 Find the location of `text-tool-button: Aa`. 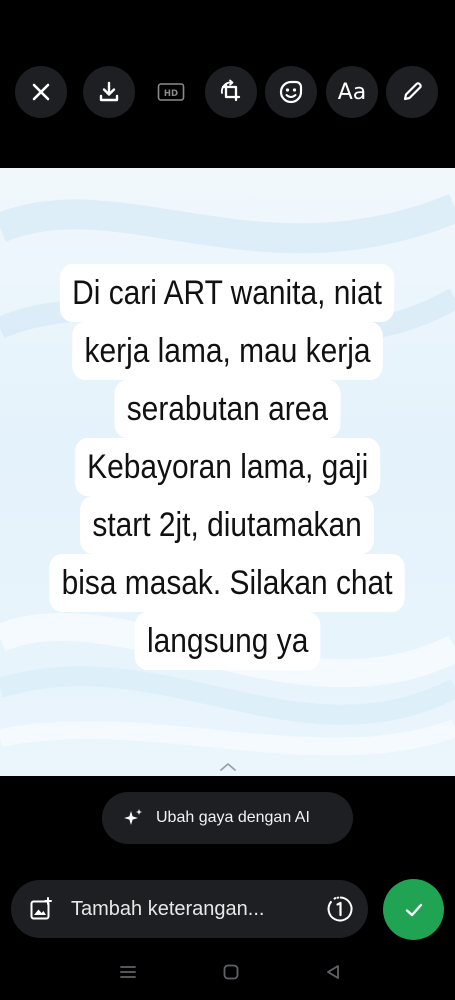

text-tool-button: Aa is located at coordinates (352, 92).